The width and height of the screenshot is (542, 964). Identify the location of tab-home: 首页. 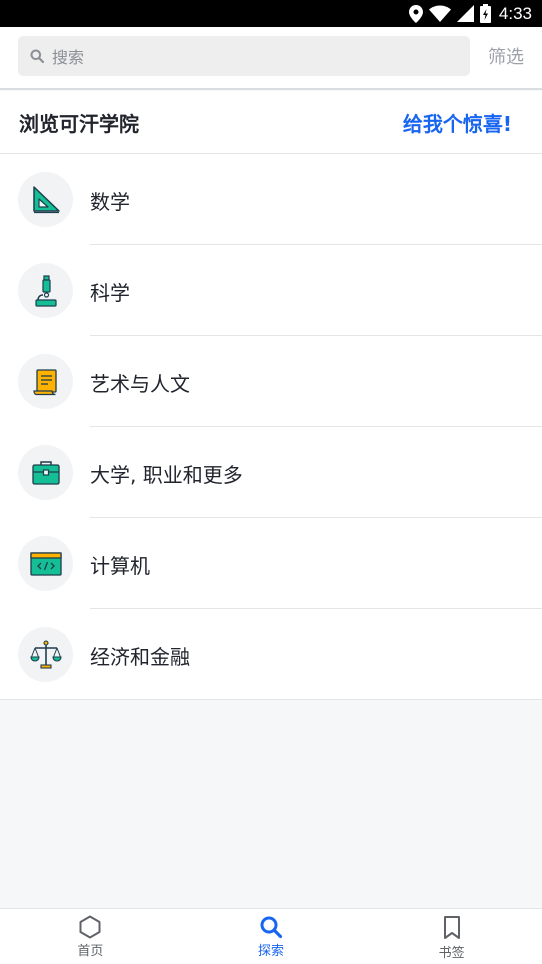
(90, 936).